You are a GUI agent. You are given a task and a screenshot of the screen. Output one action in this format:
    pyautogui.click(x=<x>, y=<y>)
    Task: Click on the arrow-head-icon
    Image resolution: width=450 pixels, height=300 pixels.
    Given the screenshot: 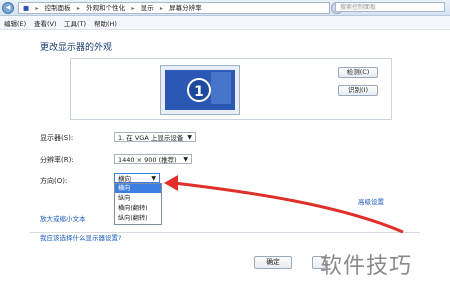 What is the action you would take?
    pyautogui.click(x=171, y=183)
    